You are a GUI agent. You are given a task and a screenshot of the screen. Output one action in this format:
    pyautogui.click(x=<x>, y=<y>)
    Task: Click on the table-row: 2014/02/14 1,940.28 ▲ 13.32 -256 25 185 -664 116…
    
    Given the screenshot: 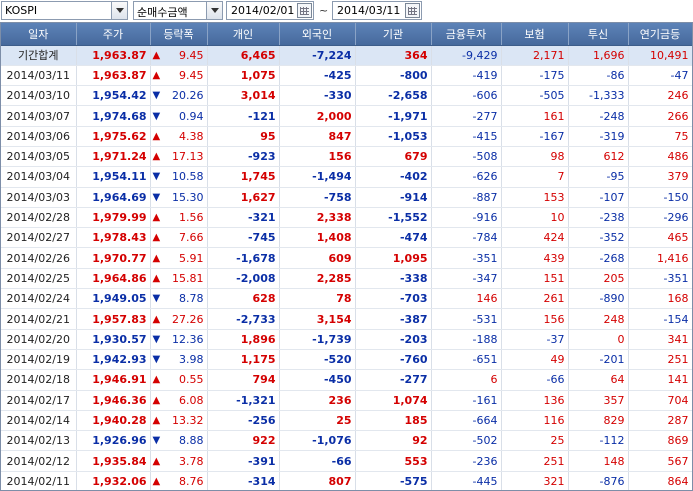 What is the action you would take?
    pyautogui.click(x=346, y=421)
    